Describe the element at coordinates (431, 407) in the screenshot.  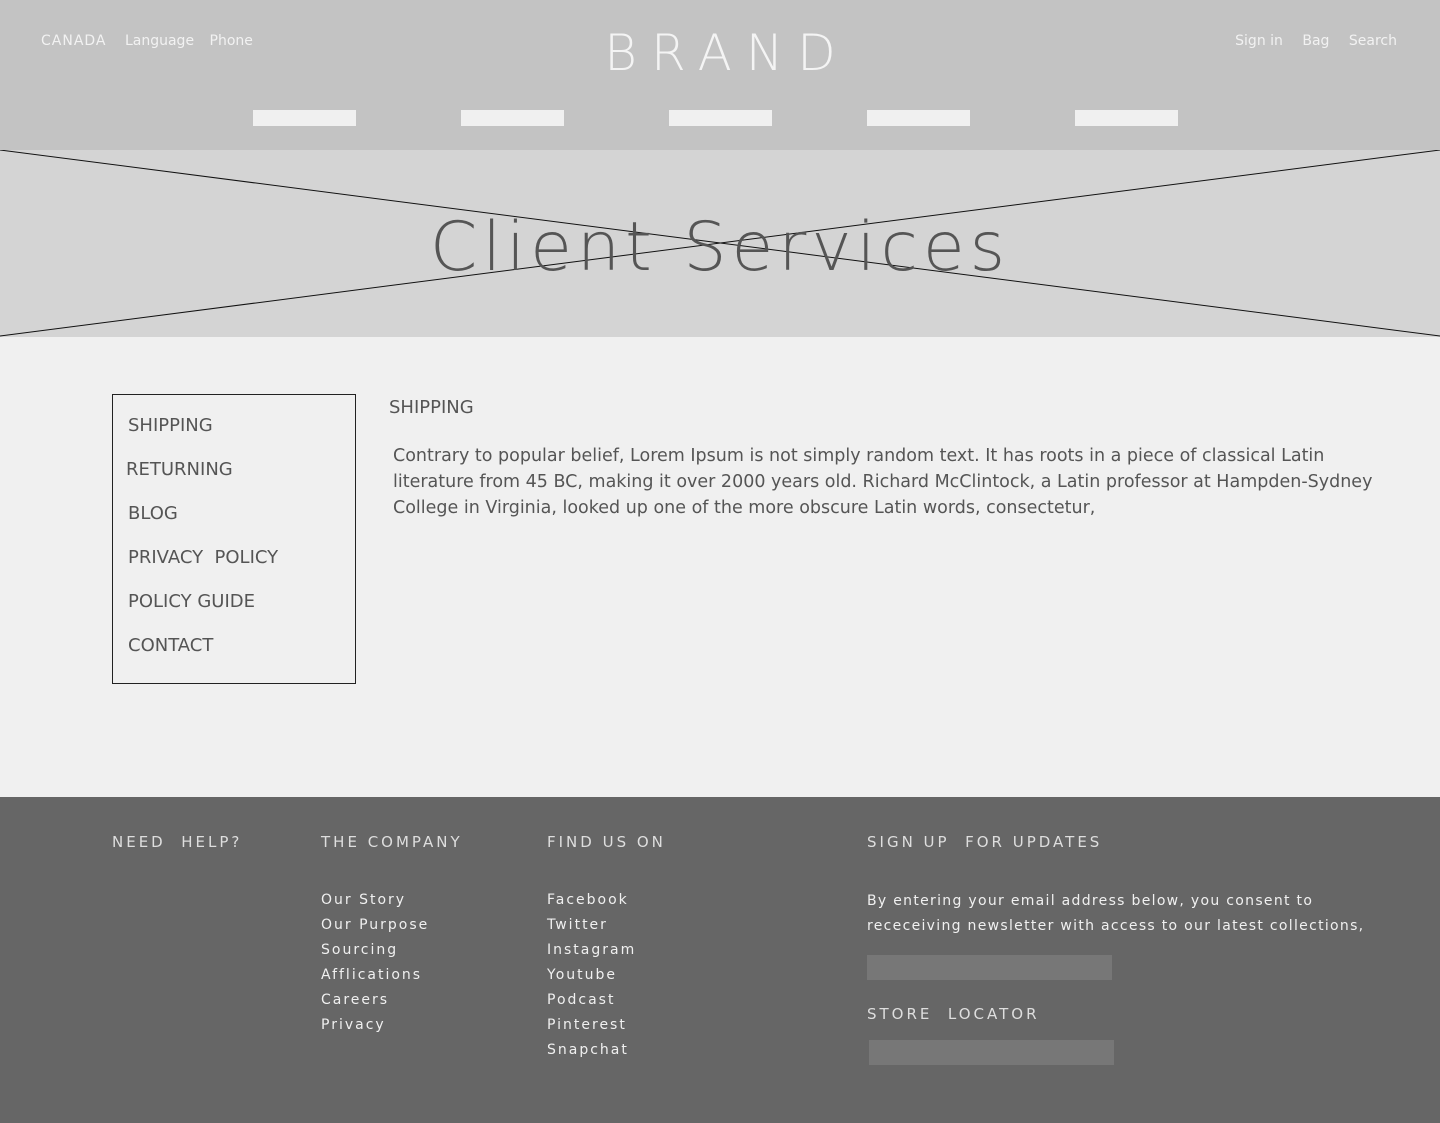
I see `section-heading: SHIPPING` at that location.